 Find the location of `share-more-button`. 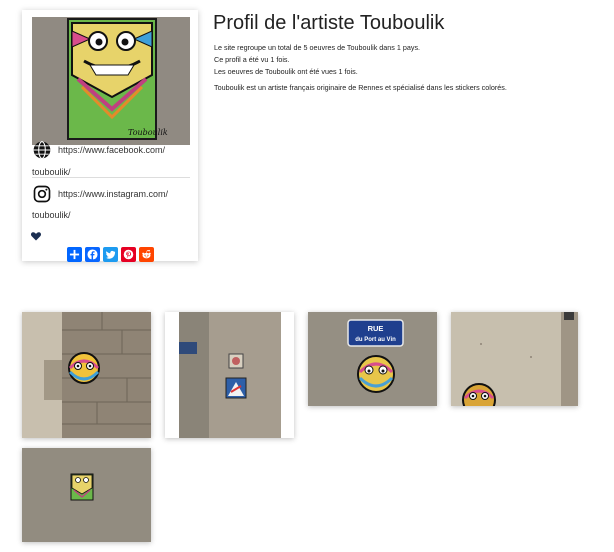

share-more-button is located at coordinates (74, 254).